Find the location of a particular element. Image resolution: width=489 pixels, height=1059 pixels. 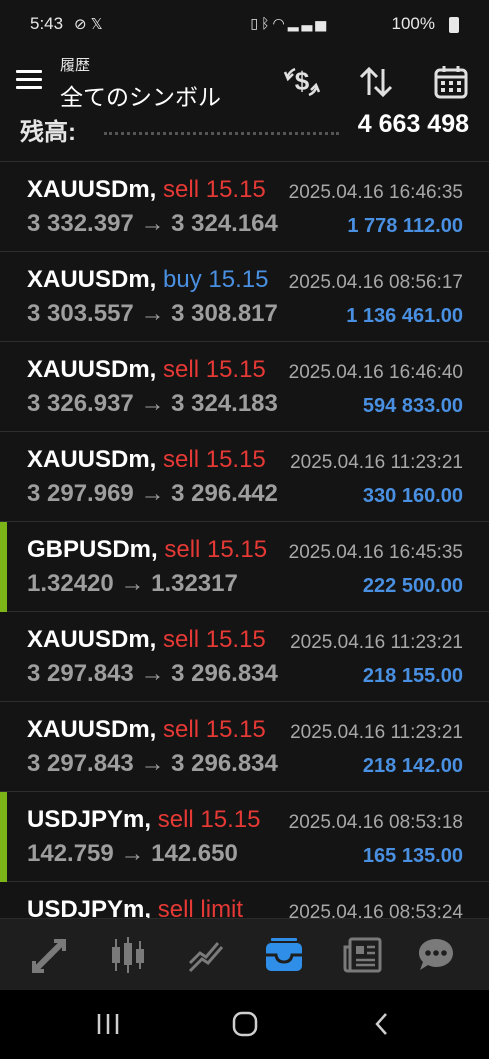

app-header: 履歴 全てのシンボル $ is located at coordinates (244, 82).